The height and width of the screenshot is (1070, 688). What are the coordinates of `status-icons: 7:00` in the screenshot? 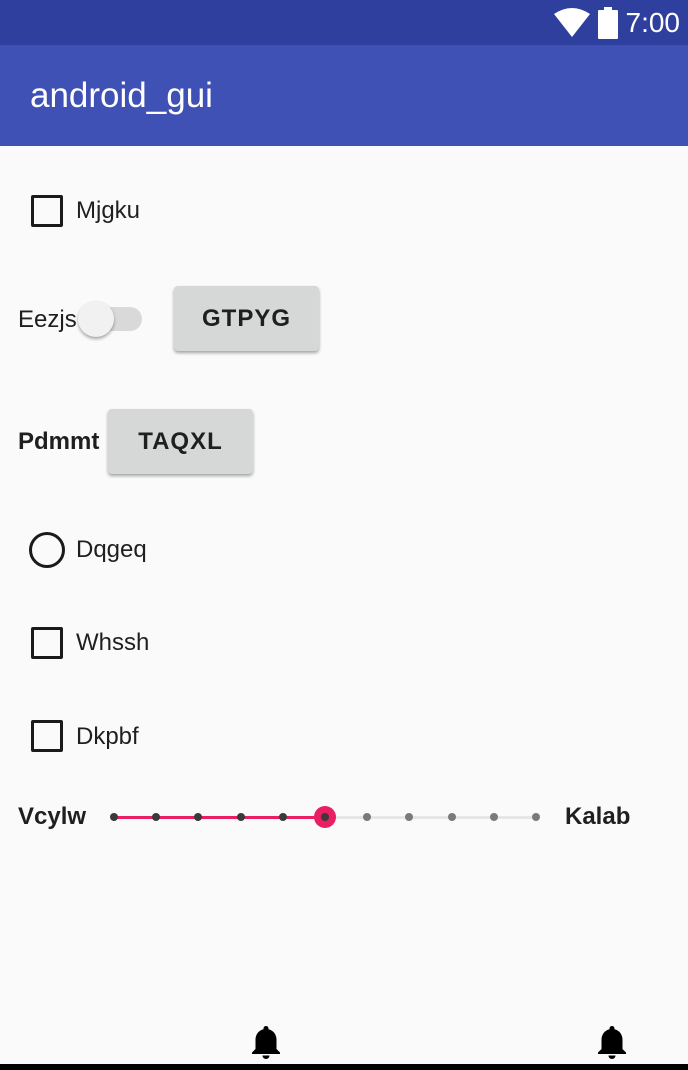 It's located at (617, 22).